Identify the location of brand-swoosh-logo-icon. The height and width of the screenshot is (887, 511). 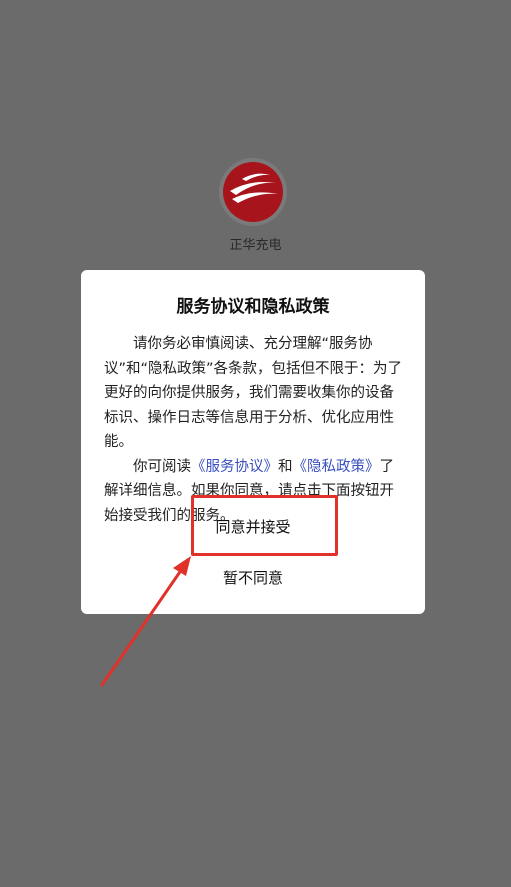
(253, 192).